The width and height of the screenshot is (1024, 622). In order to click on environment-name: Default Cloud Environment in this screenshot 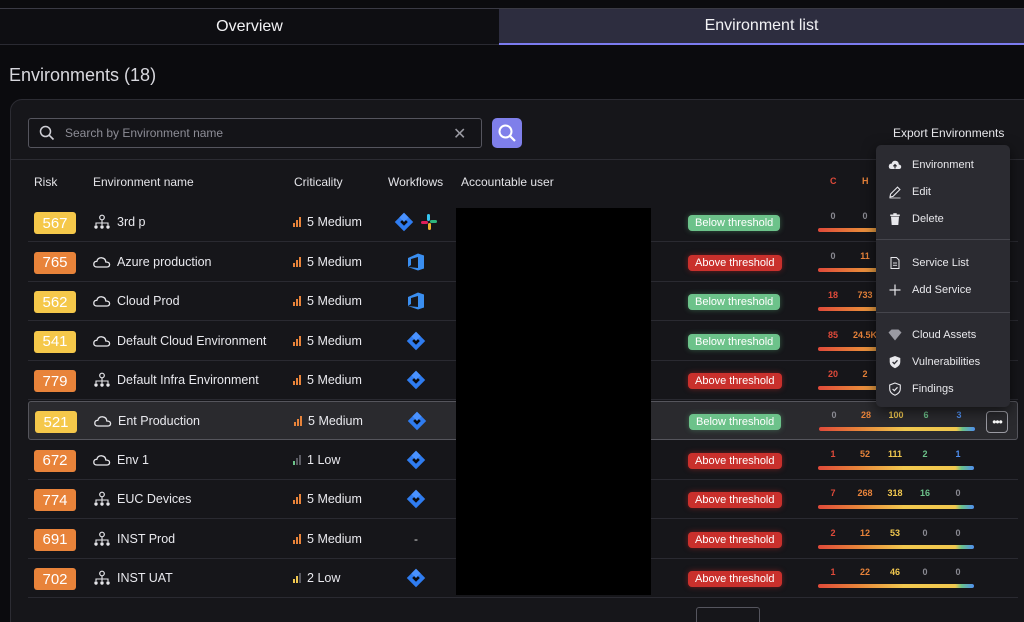, I will do `click(191, 341)`.